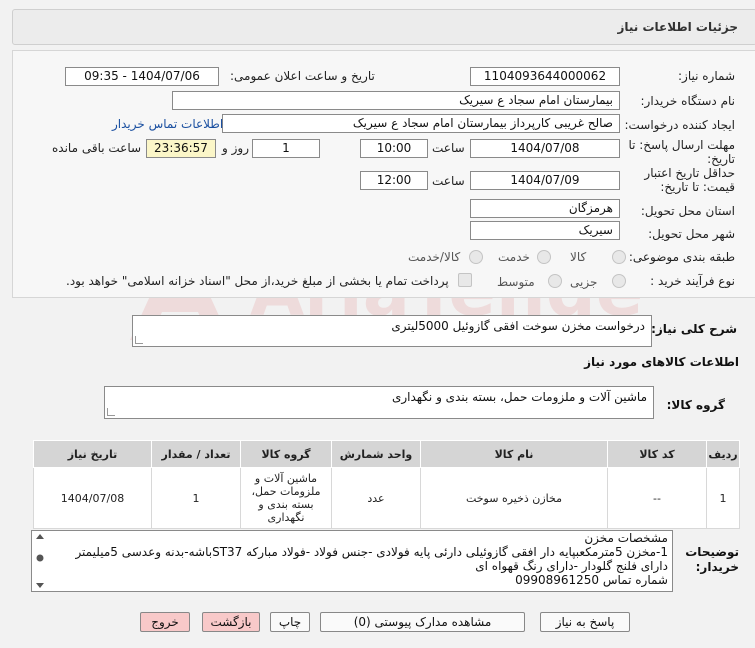  What do you see at coordinates (578, 257) in the screenshot?
I see `category-option-goods: کالا` at bounding box center [578, 257].